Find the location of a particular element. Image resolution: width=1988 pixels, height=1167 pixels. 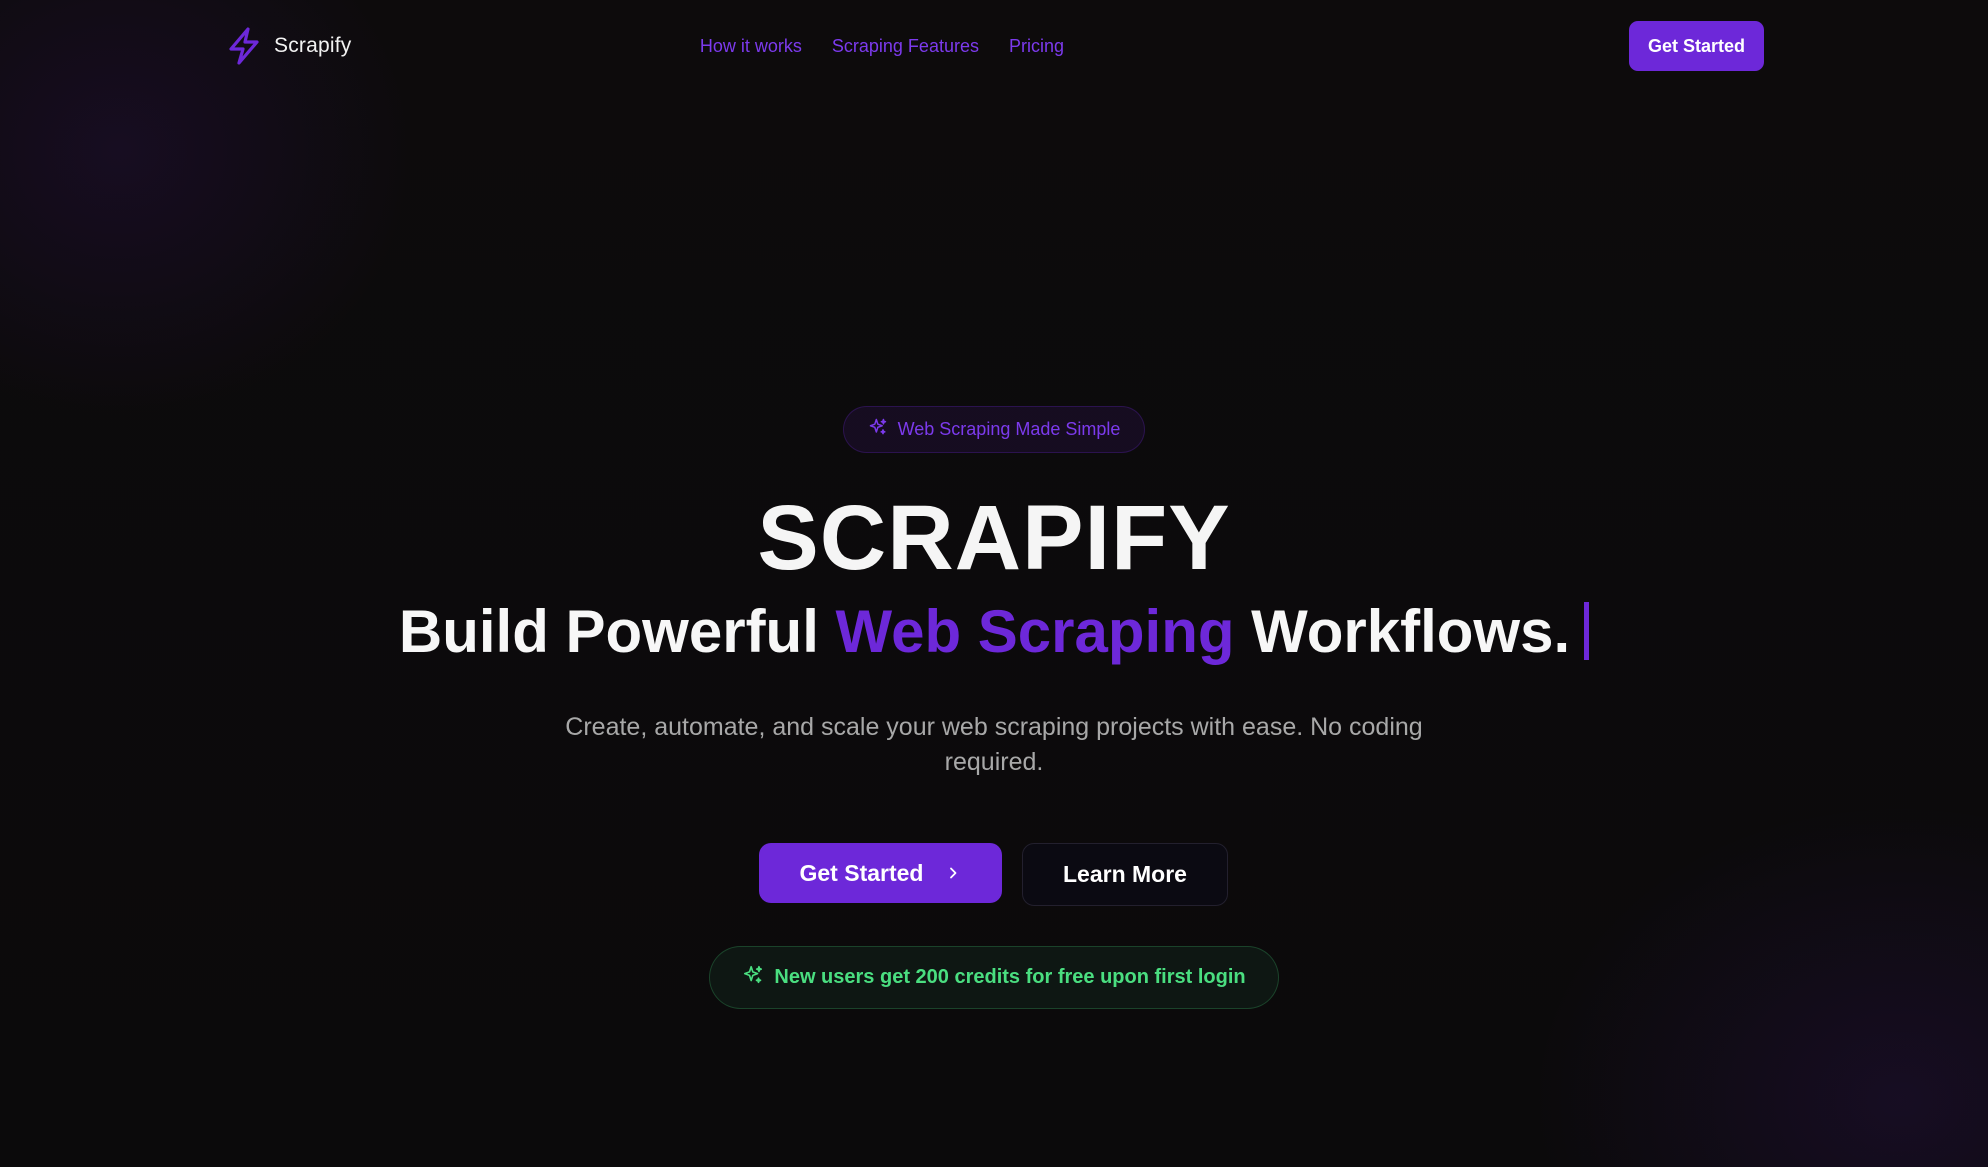

nav-get-started-button: Get Started is located at coordinates (1696, 46).